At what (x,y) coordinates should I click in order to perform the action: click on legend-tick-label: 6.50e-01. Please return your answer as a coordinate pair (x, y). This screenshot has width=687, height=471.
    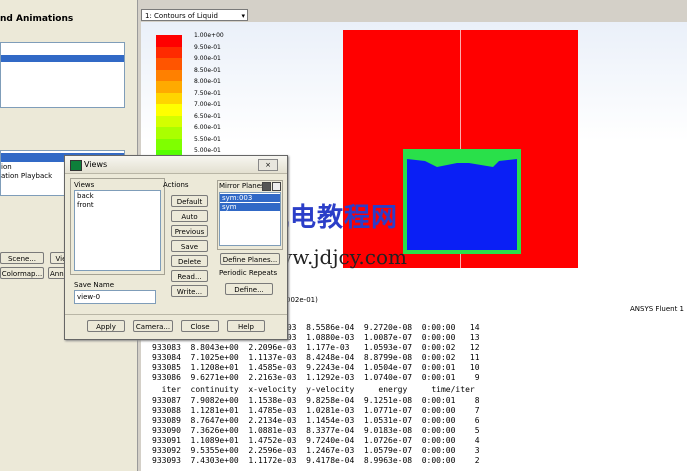
    Looking at the image, I should click on (207, 116).